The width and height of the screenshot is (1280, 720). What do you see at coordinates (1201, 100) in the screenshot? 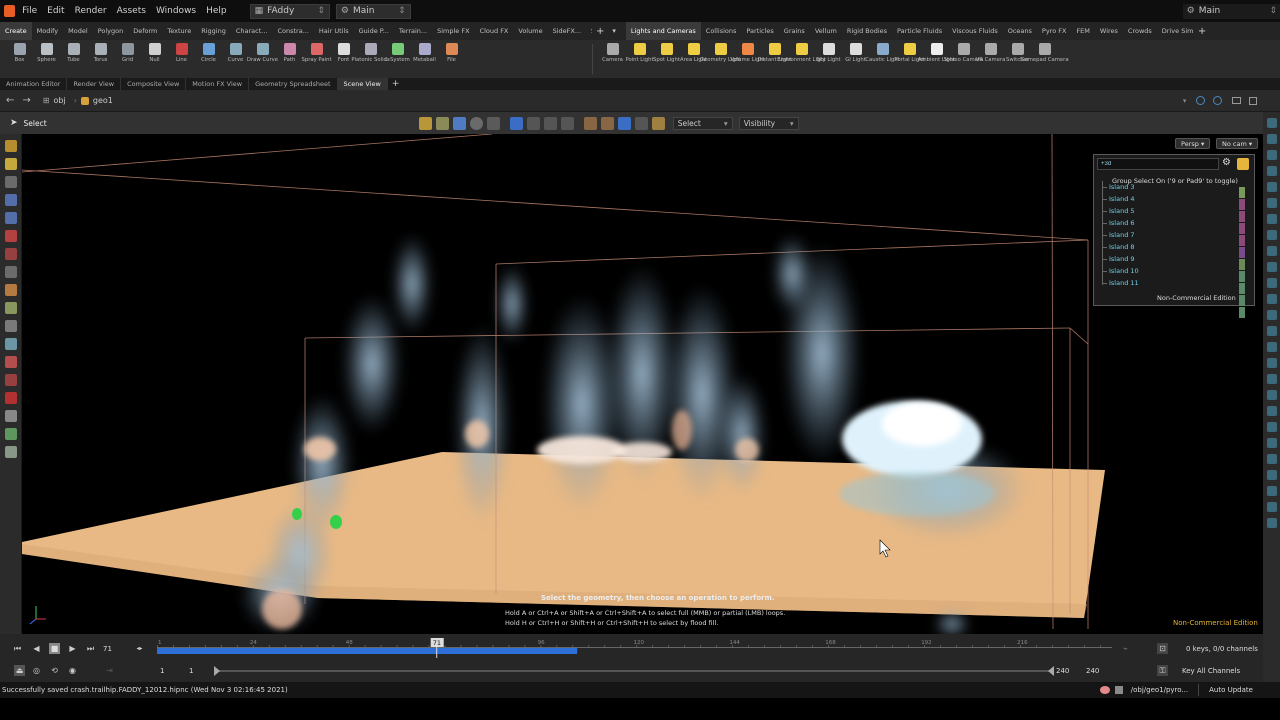
I see `pin-icon` at bounding box center [1201, 100].